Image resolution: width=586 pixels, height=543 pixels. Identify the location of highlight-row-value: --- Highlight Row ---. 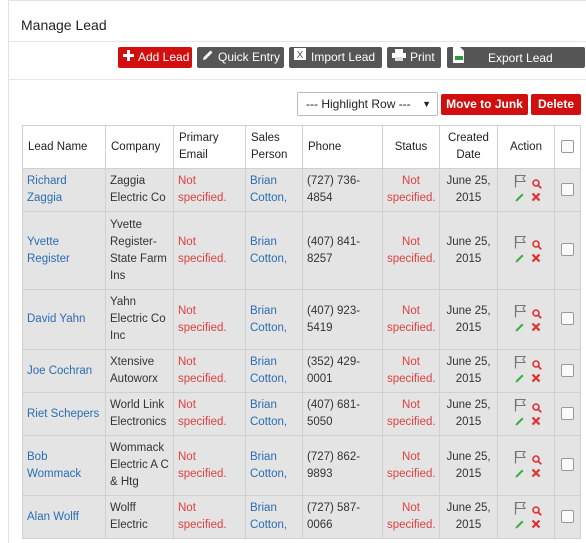
(358, 104).